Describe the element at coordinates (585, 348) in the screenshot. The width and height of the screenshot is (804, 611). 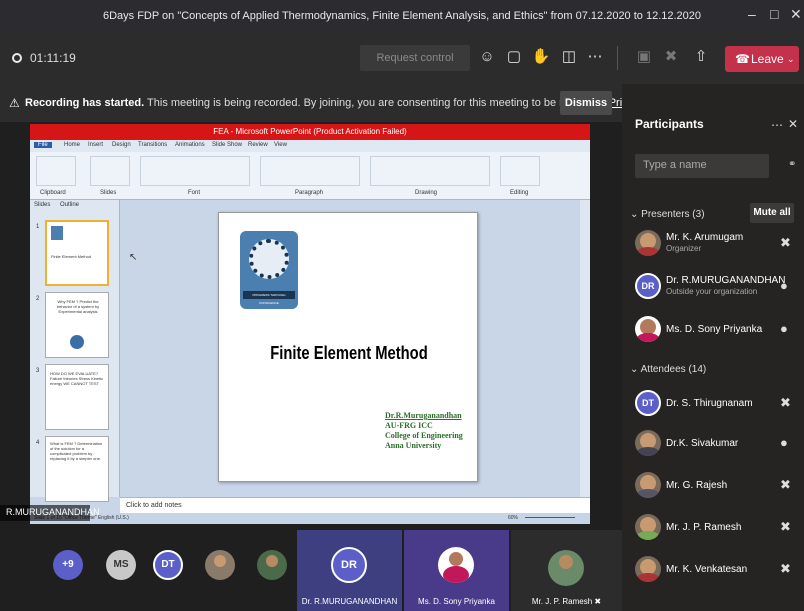
I see `vertical-scrollbar` at that location.